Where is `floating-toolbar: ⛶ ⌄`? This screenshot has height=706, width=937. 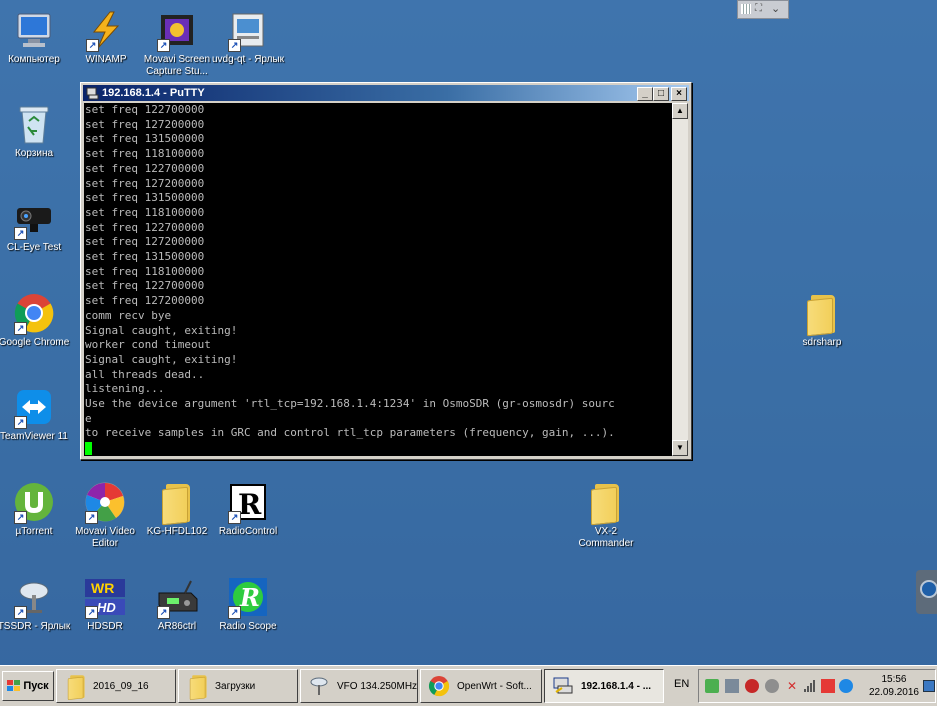
floating-toolbar: ⛶ ⌄ is located at coordinates (763, 9).